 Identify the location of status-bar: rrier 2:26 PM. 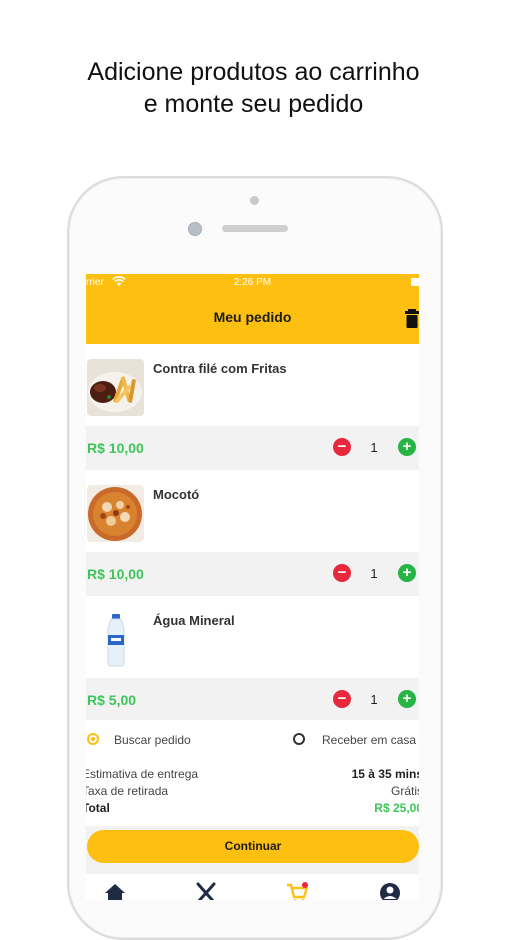
(252, 283).